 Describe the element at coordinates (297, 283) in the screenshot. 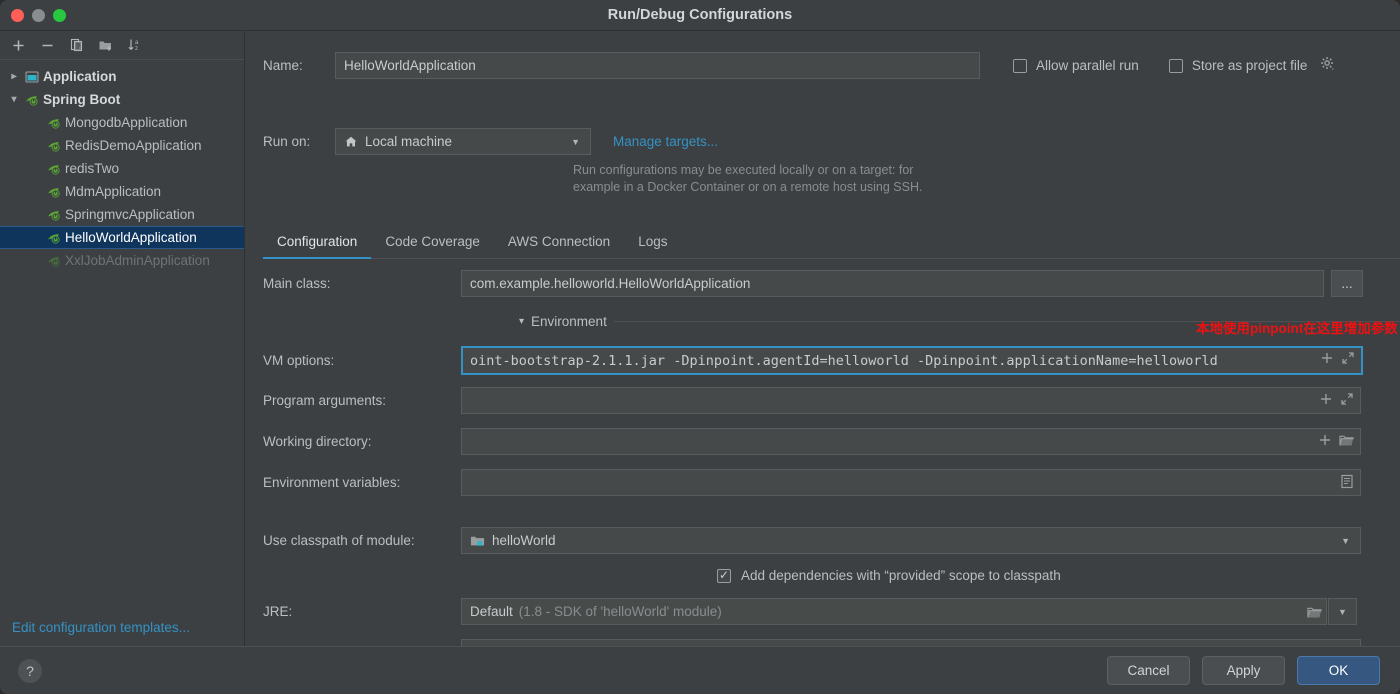

I see `main-class-label: Main class:` at that location.